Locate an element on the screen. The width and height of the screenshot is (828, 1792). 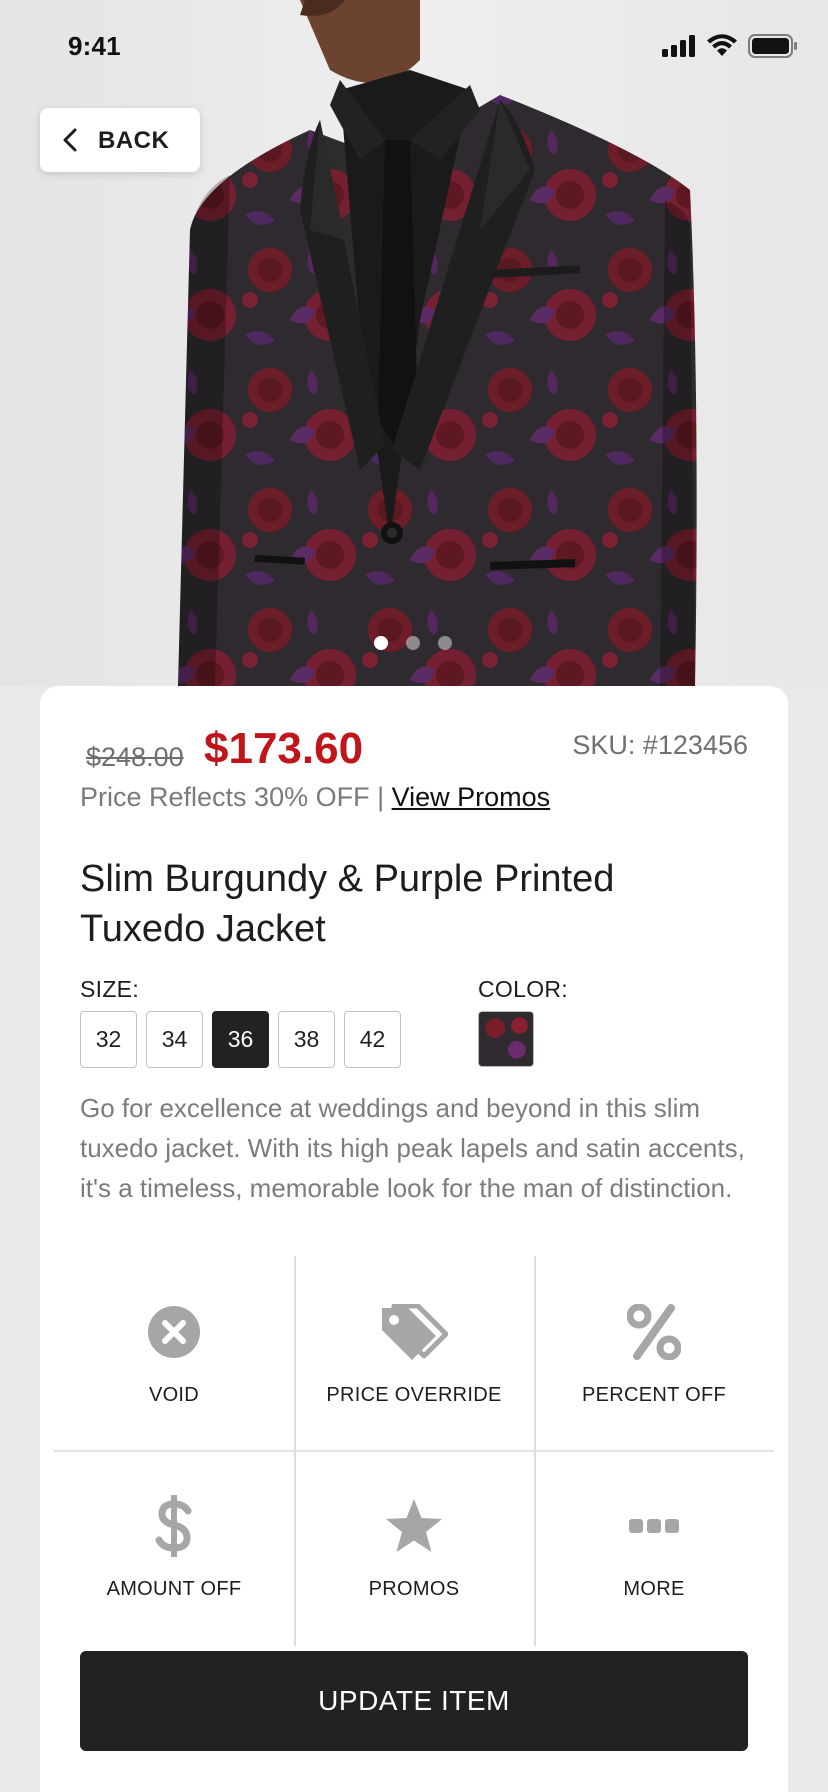
percent-off-action-button: PERCENT OFF is located at coordinates (654, 1346).